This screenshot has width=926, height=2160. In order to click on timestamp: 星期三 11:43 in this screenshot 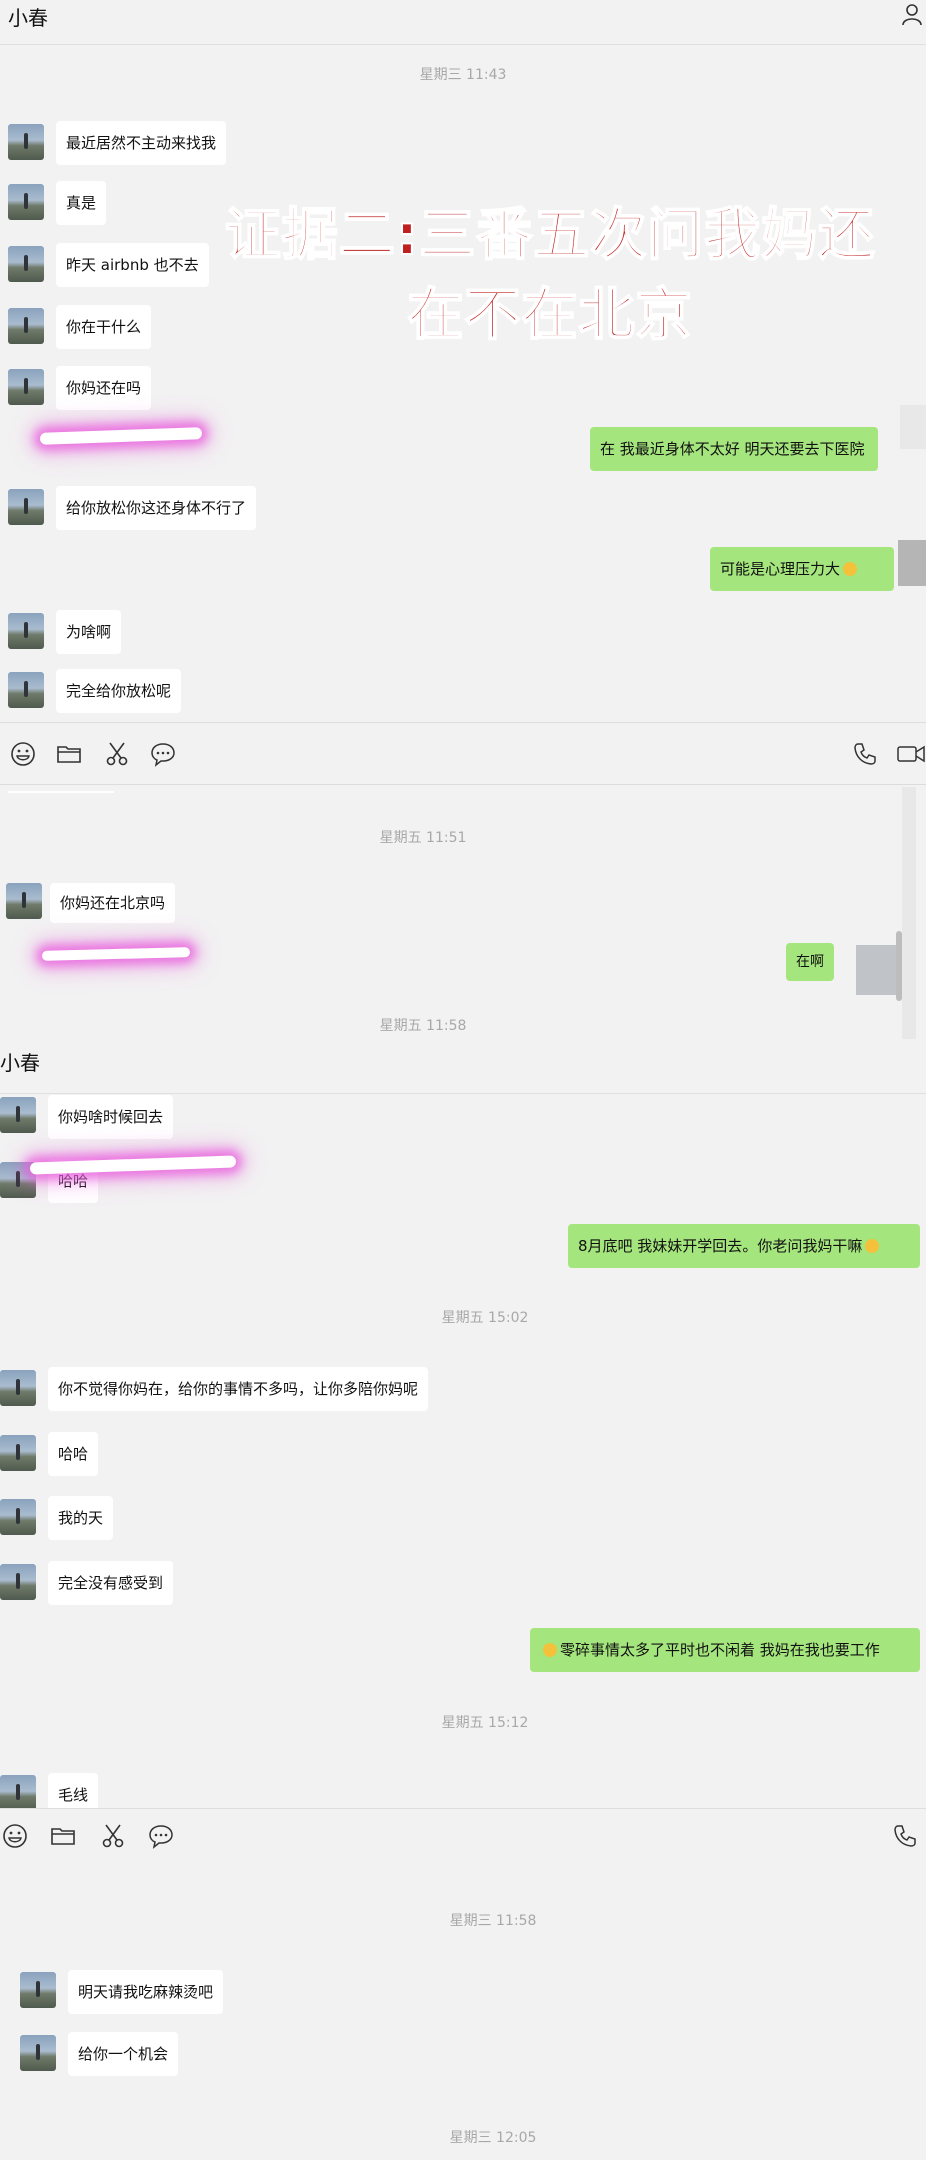, I will do `click(463, 75)`.